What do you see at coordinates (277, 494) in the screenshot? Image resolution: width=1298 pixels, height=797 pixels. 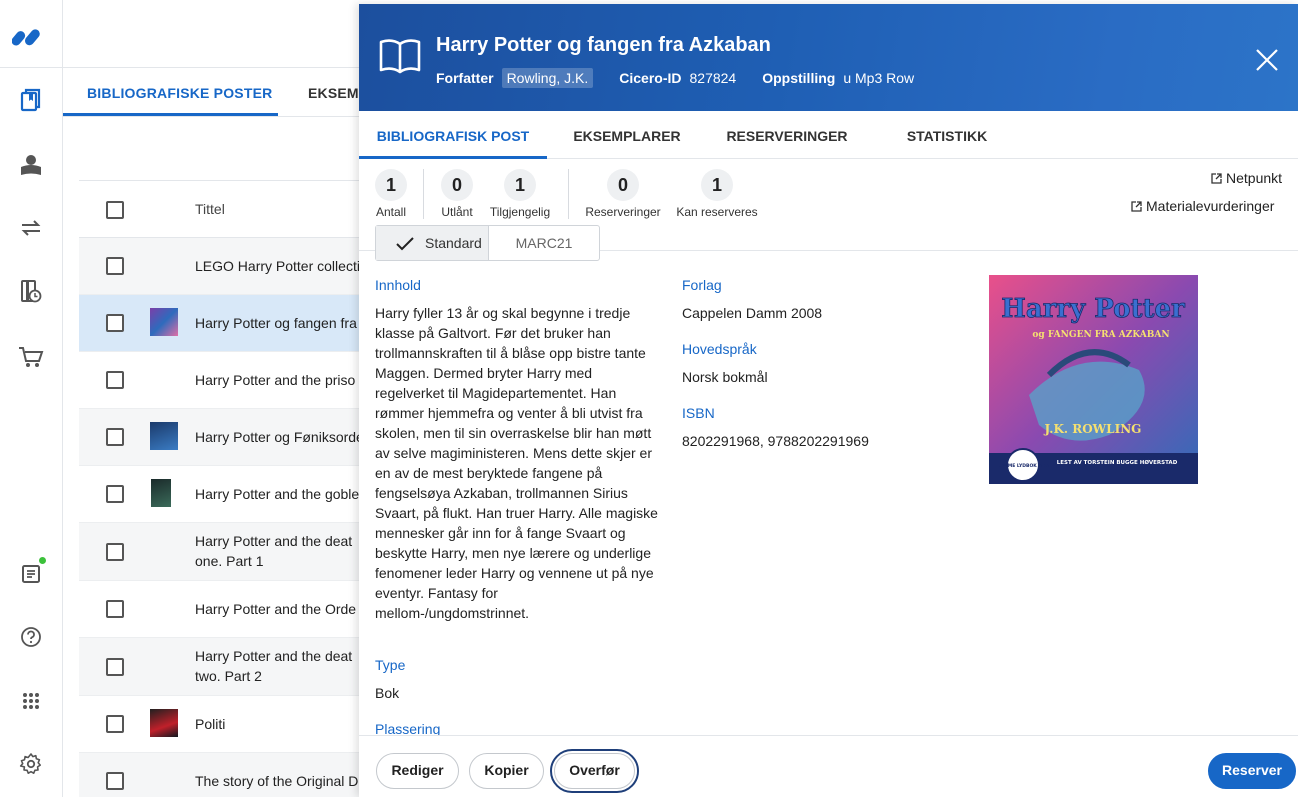 I see `row-title: Harry Potter and the goble` at bounding box center [277, 494].